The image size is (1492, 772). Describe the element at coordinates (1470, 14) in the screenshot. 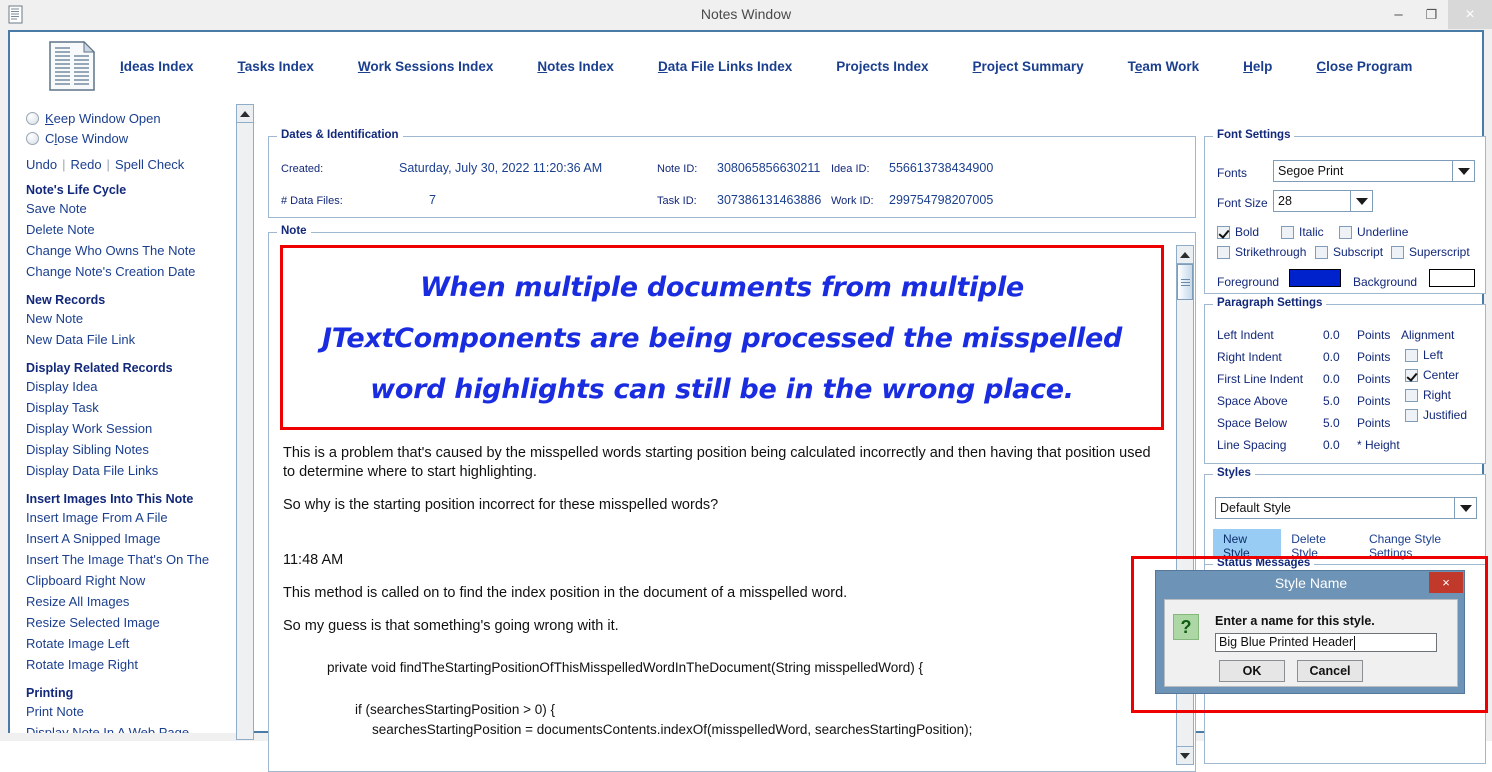

I see `close-button: ×` at that location.